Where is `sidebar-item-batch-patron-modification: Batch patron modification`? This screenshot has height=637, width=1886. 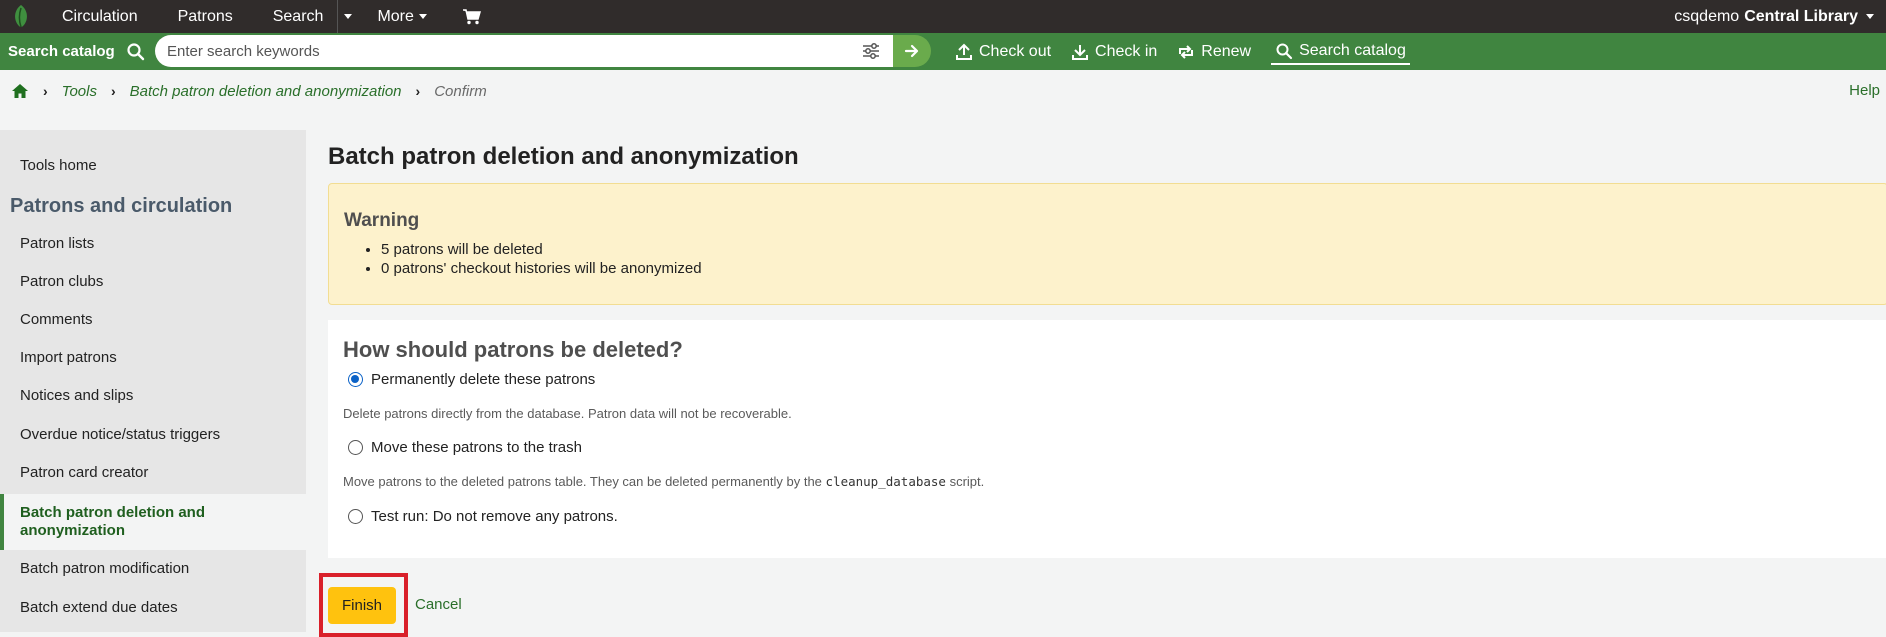 sidebar-item-batch-patron-modification: Batch patron modification is located at coordinates (153, 568).